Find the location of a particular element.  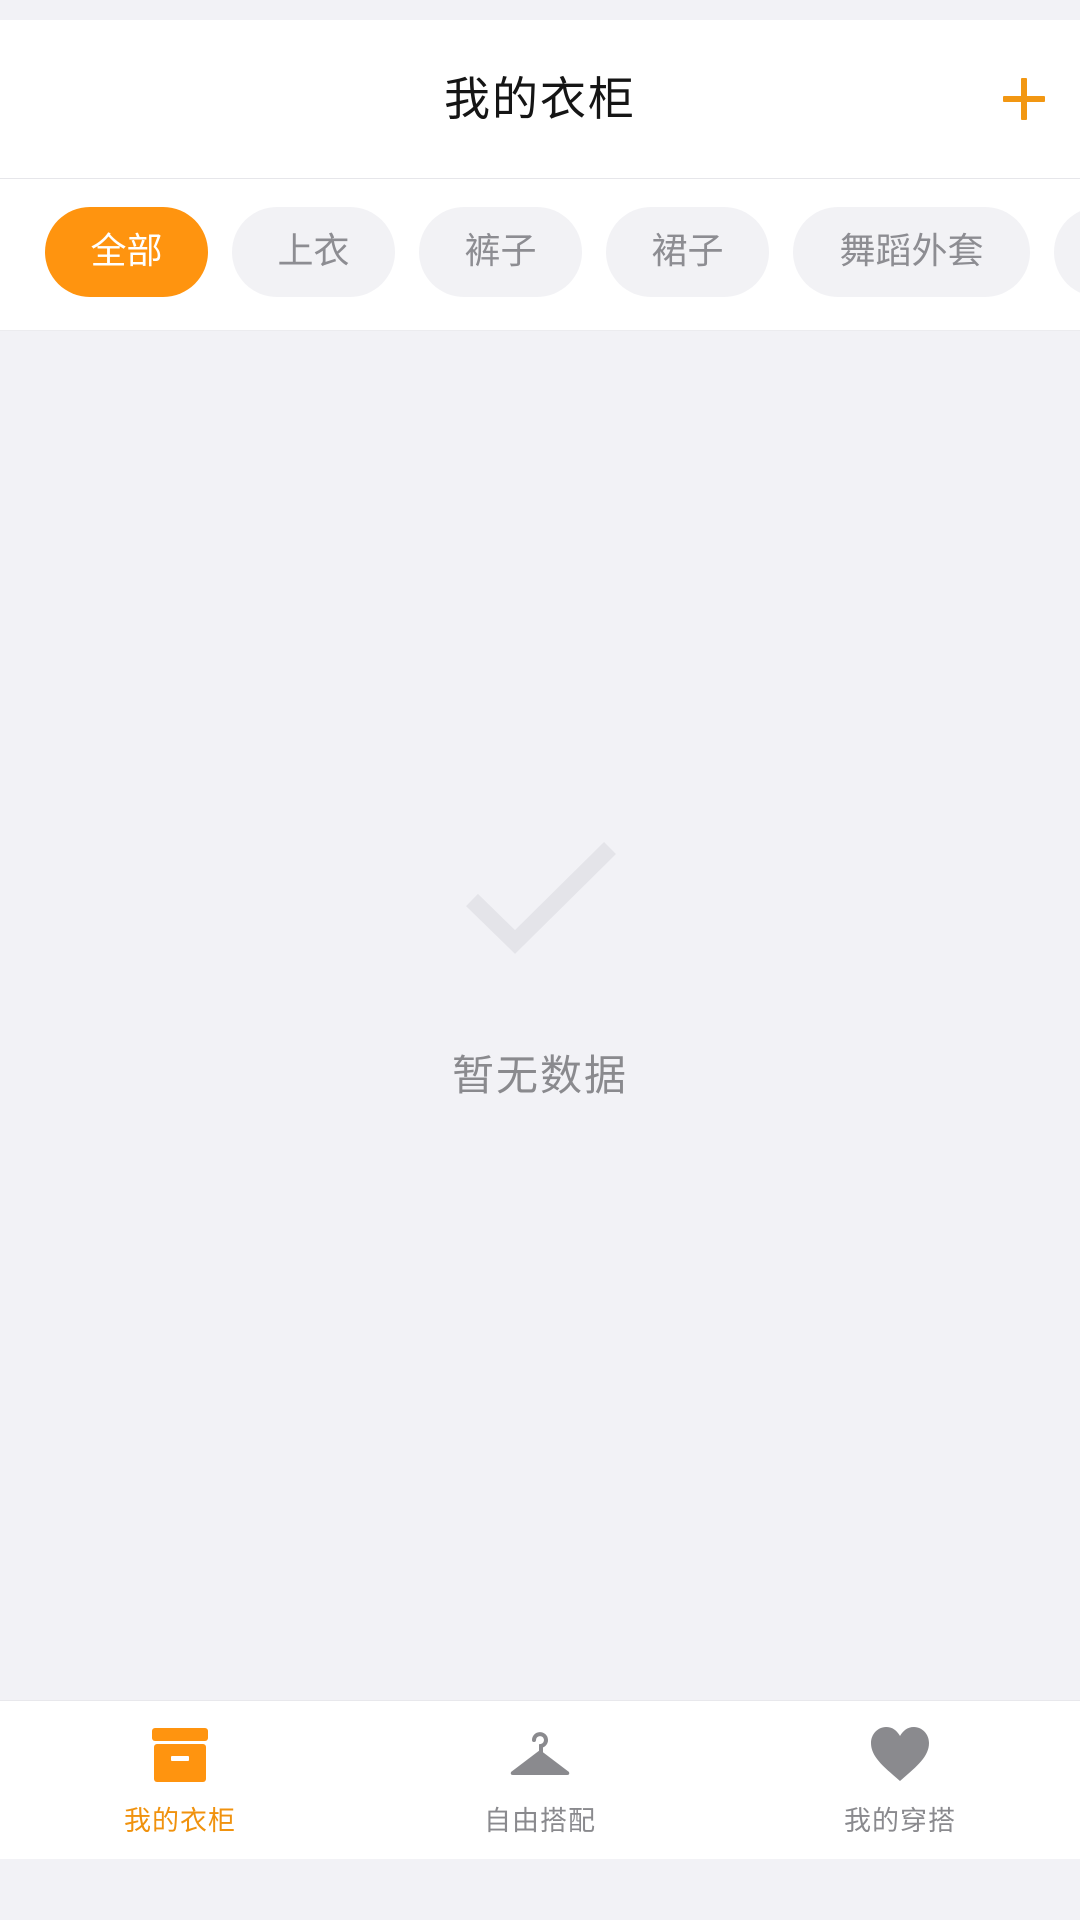

category-chip-all: 全部 is located at coordinates (126, 252).